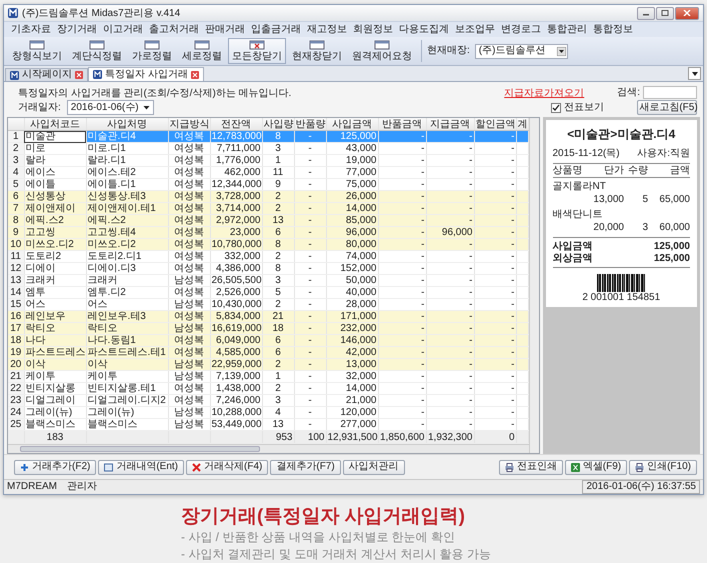  What do you see at coordinates (352, 268) in the screenshot?
I see `table-cell: 152,000` at bounding box center [352, 268].